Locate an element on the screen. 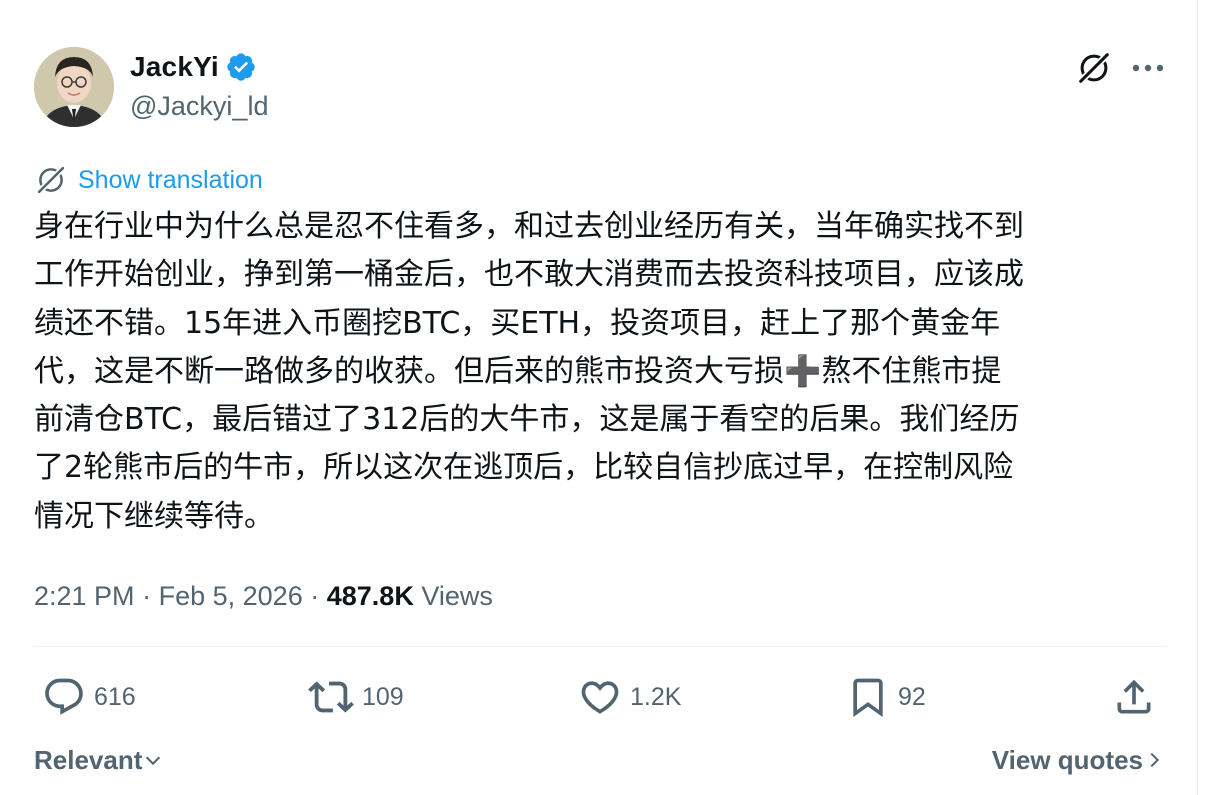 This screenshot has width=1223, height=795. reply-icon is located at coordinates (64, 696).